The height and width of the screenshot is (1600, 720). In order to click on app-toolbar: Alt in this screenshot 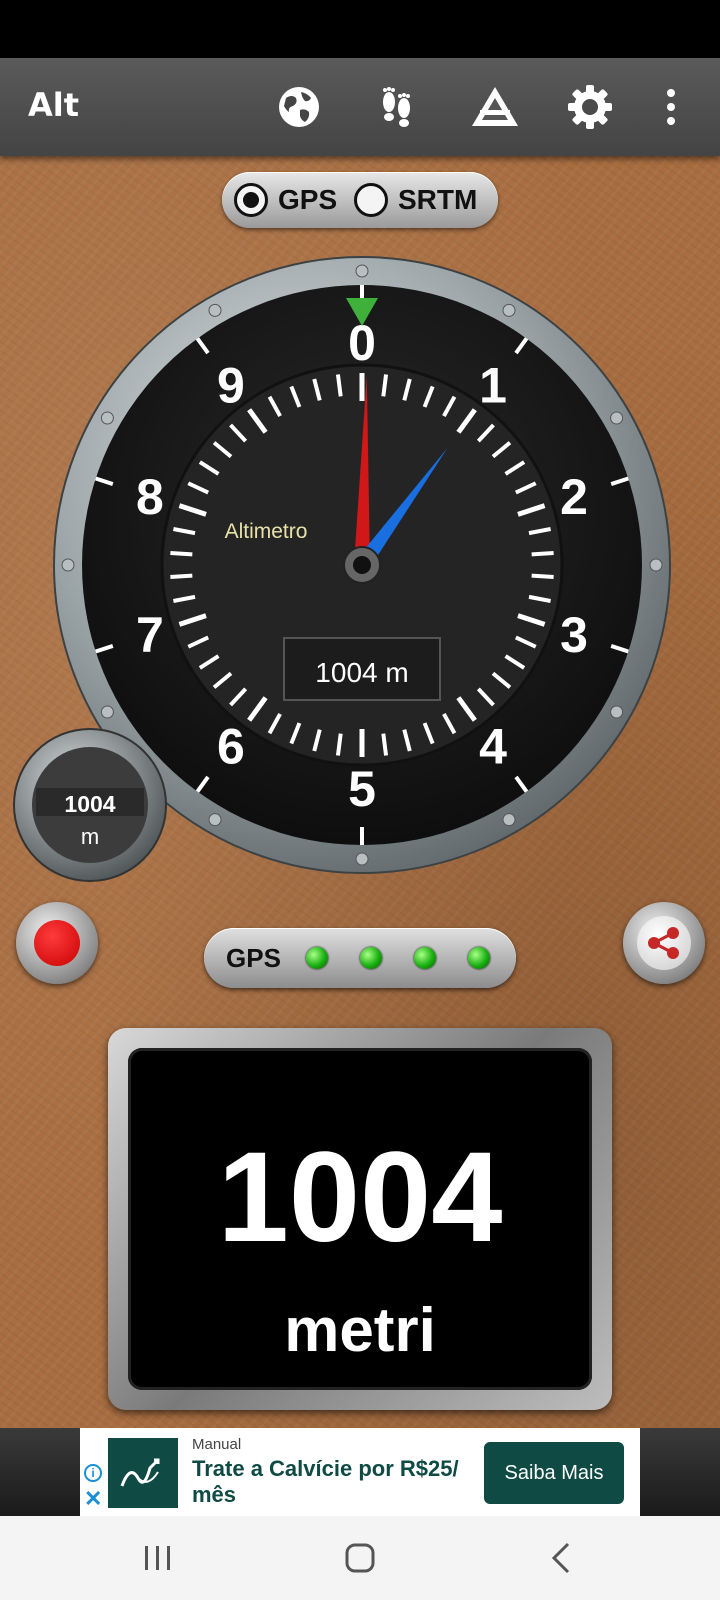, I will do `click(360, 107)`.